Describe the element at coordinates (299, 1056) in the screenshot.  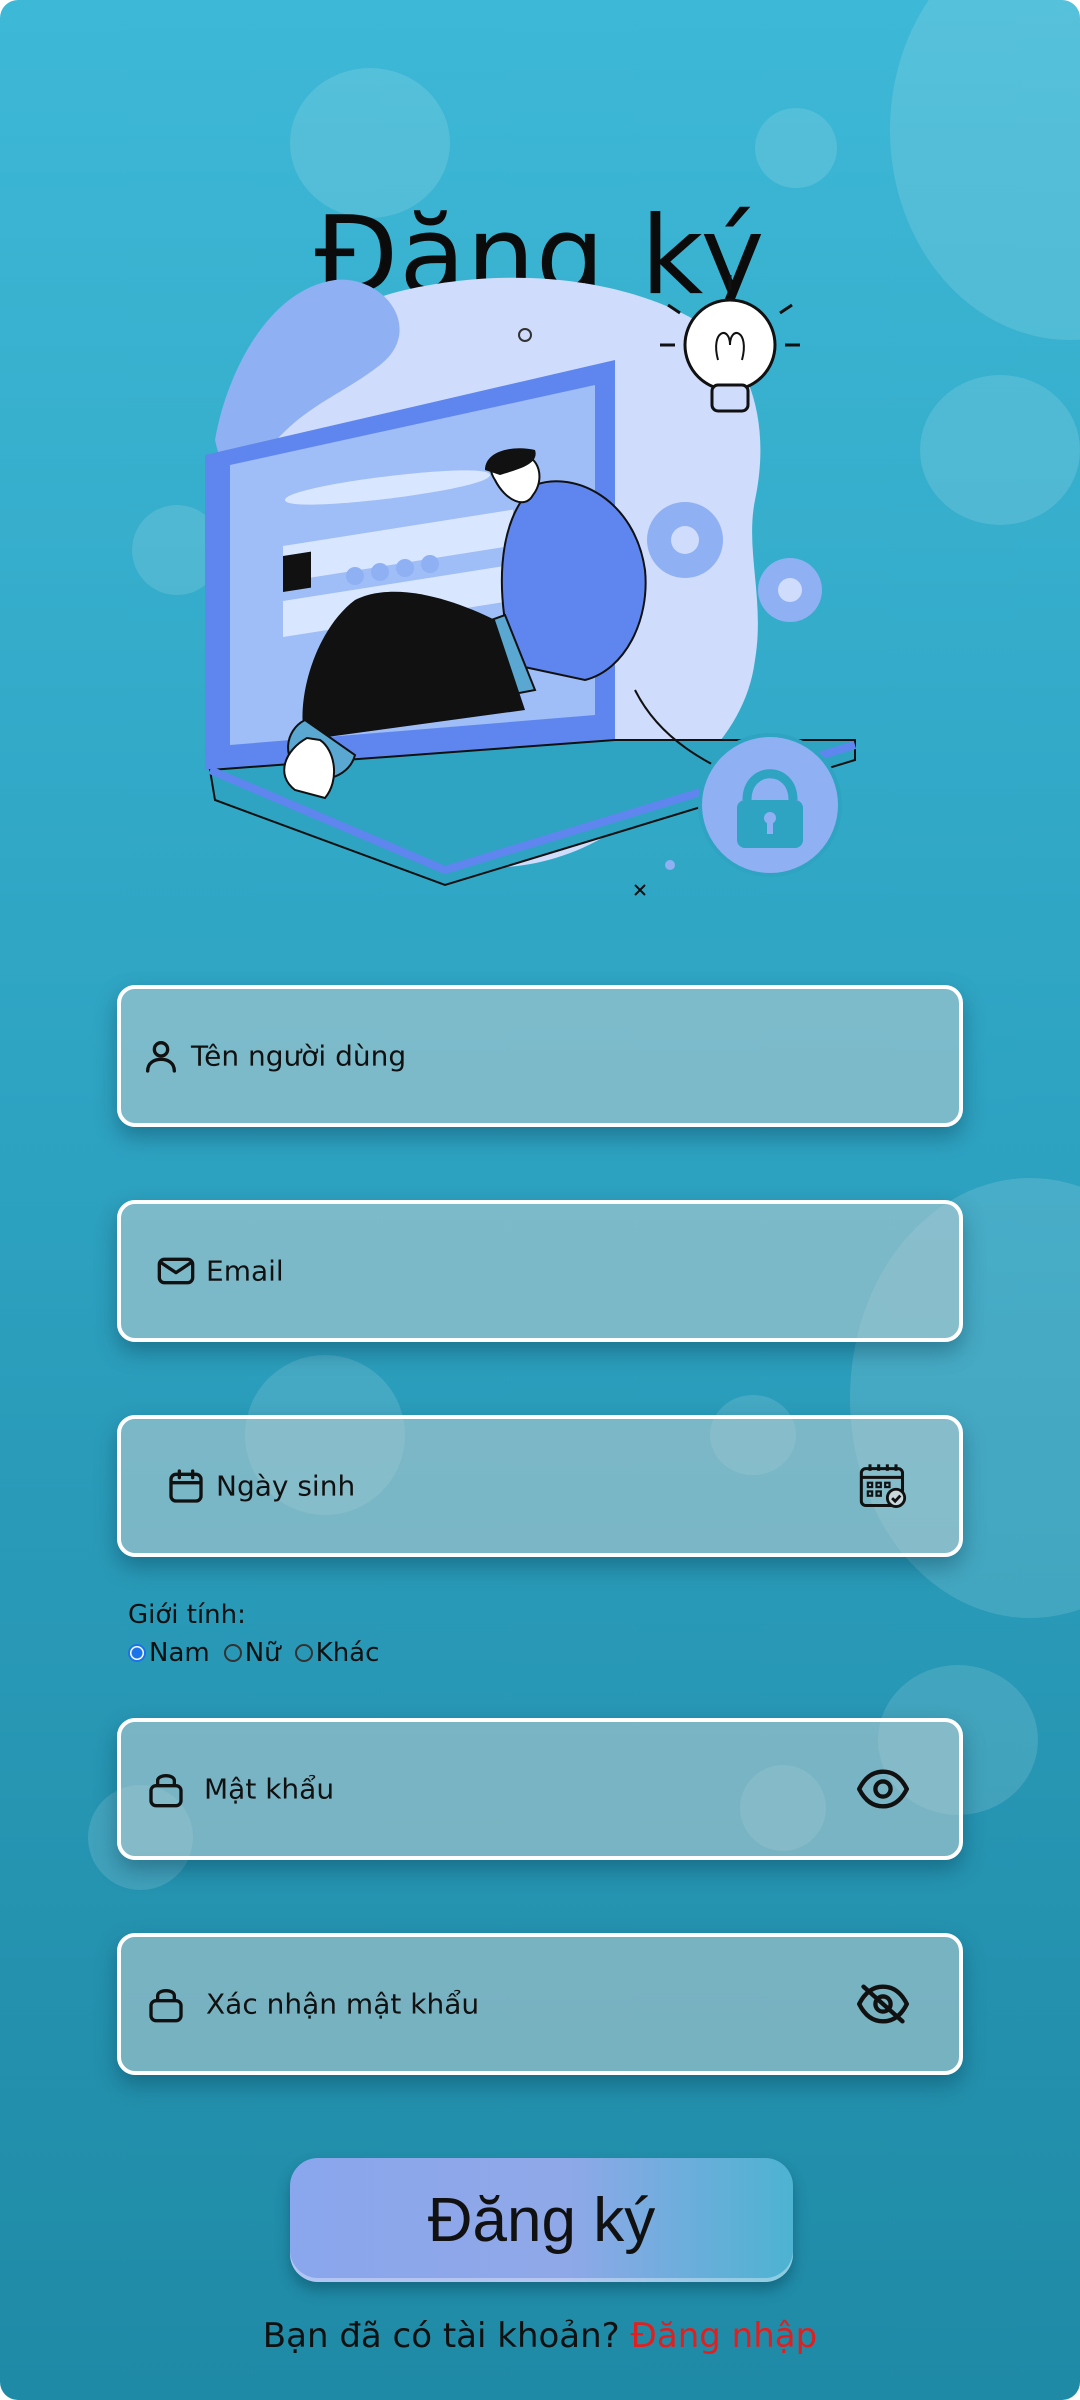
I see `username-placeholder: Tên người dùng` at that location.